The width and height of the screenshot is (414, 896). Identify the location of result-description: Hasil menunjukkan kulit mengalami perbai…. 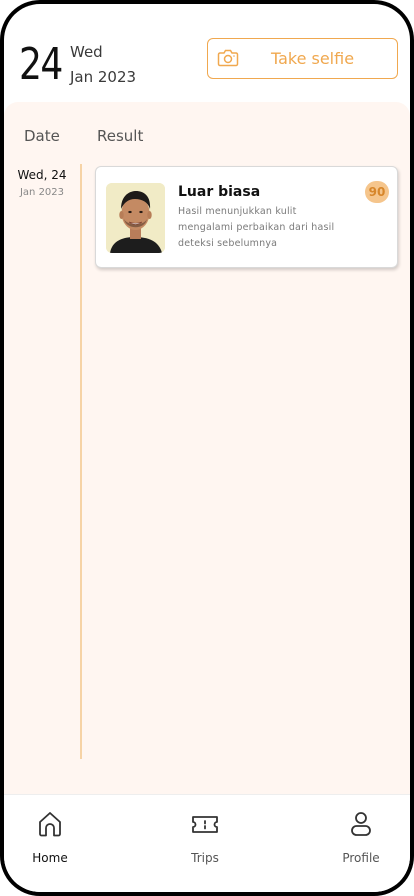
(256, 227).